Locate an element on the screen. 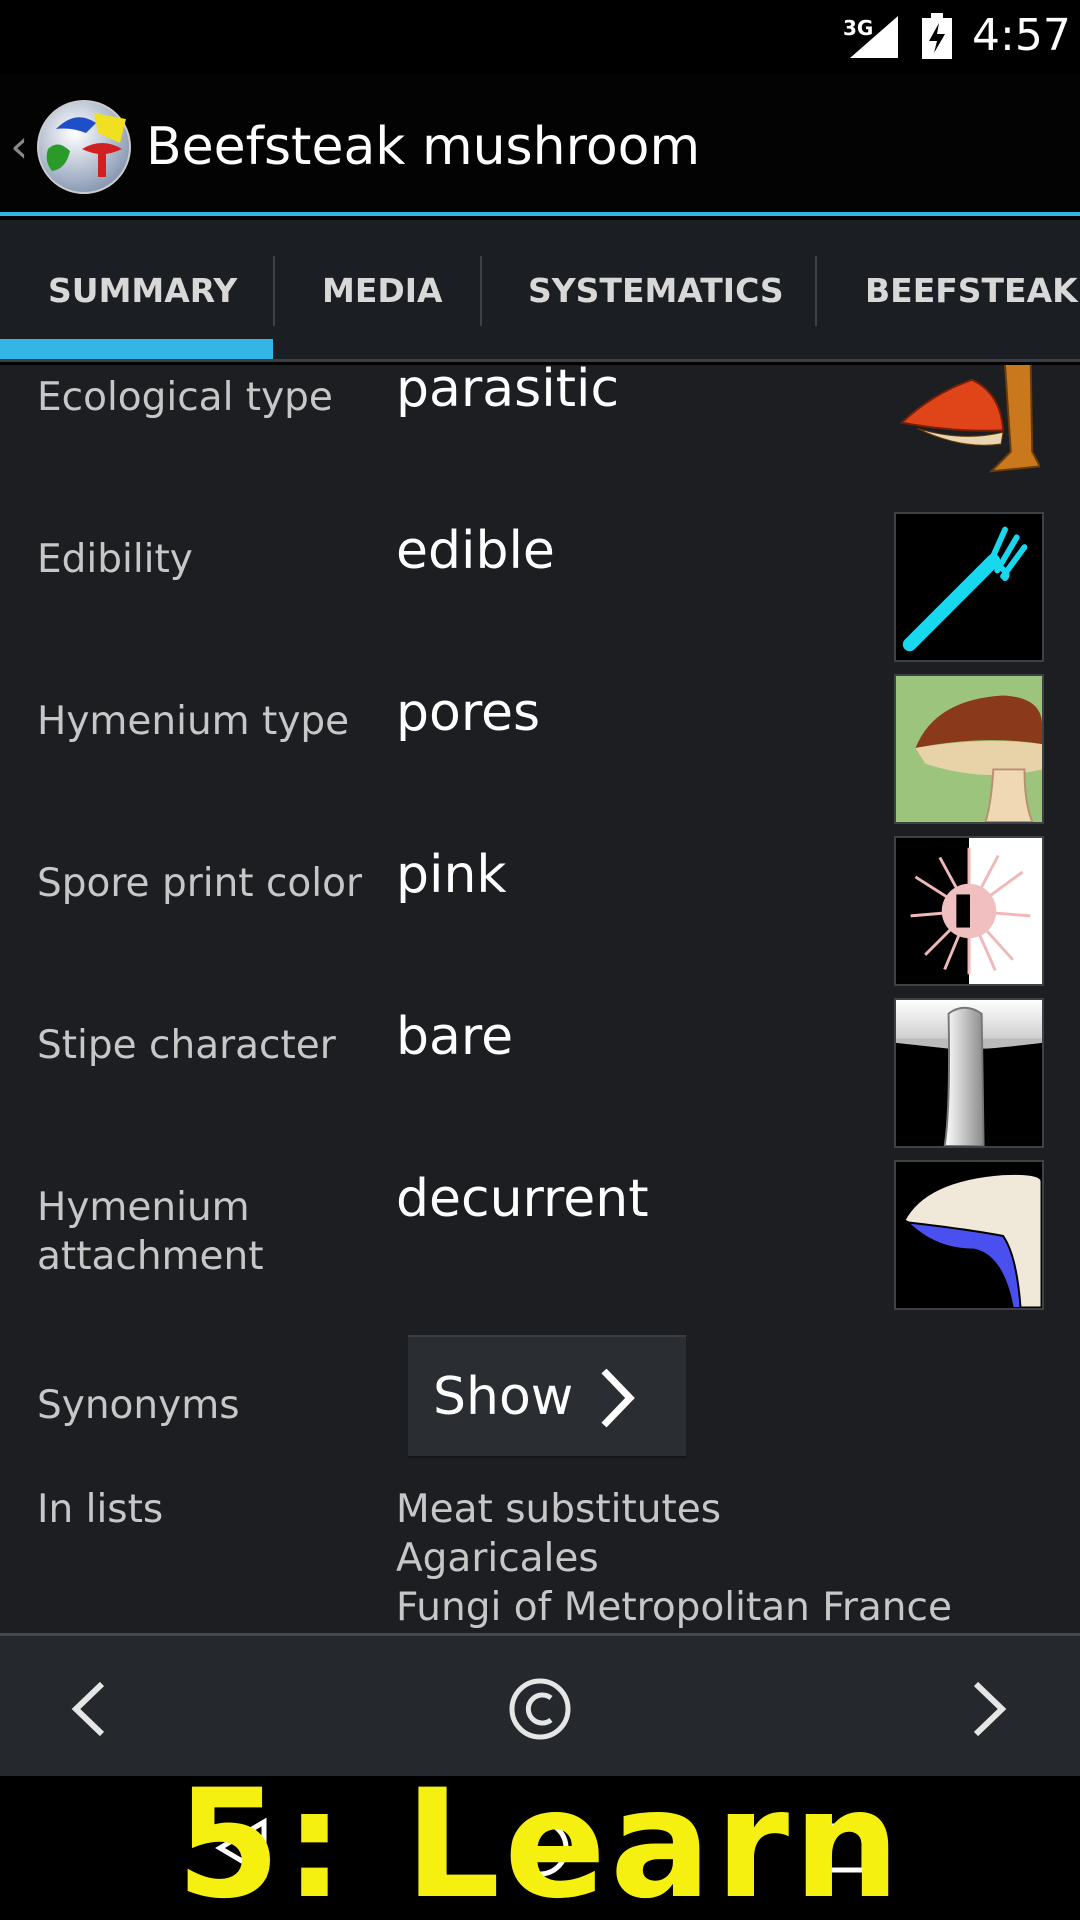  trait-value: pores is located at coordinates (468, 713).